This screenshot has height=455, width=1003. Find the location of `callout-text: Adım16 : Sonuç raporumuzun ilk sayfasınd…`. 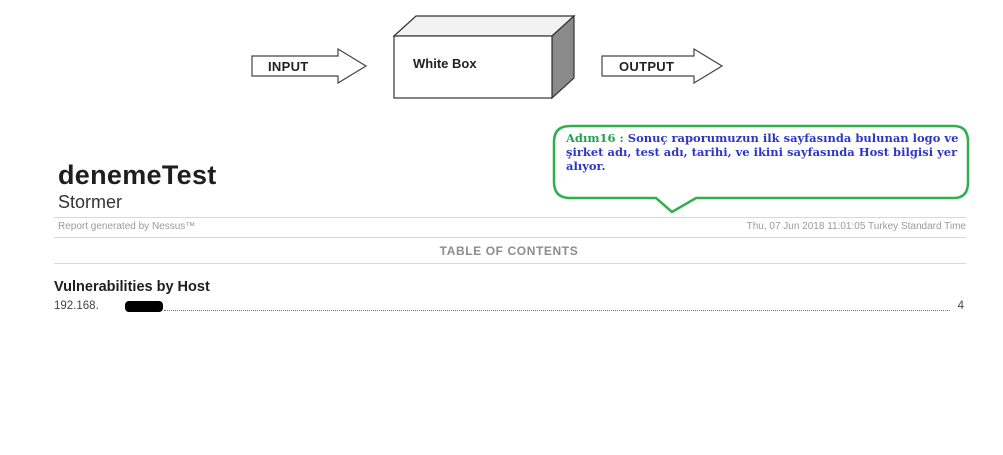

callout-text: Adım16 : Sonuç raporumuzun ilk sayfasınd… is located at coordinates (763, 152).